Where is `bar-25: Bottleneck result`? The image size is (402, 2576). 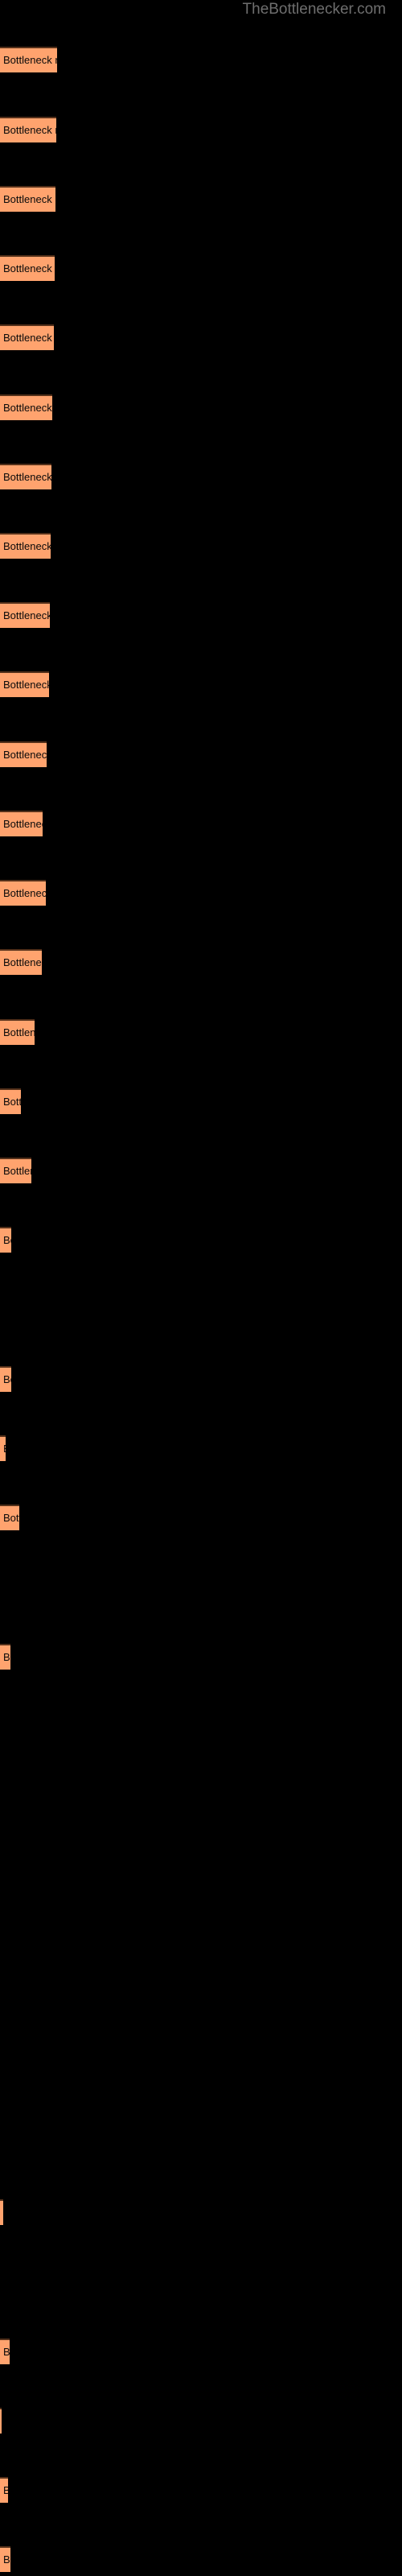 bar-25: Bottleneck result is located at coordinates (1, 2421).